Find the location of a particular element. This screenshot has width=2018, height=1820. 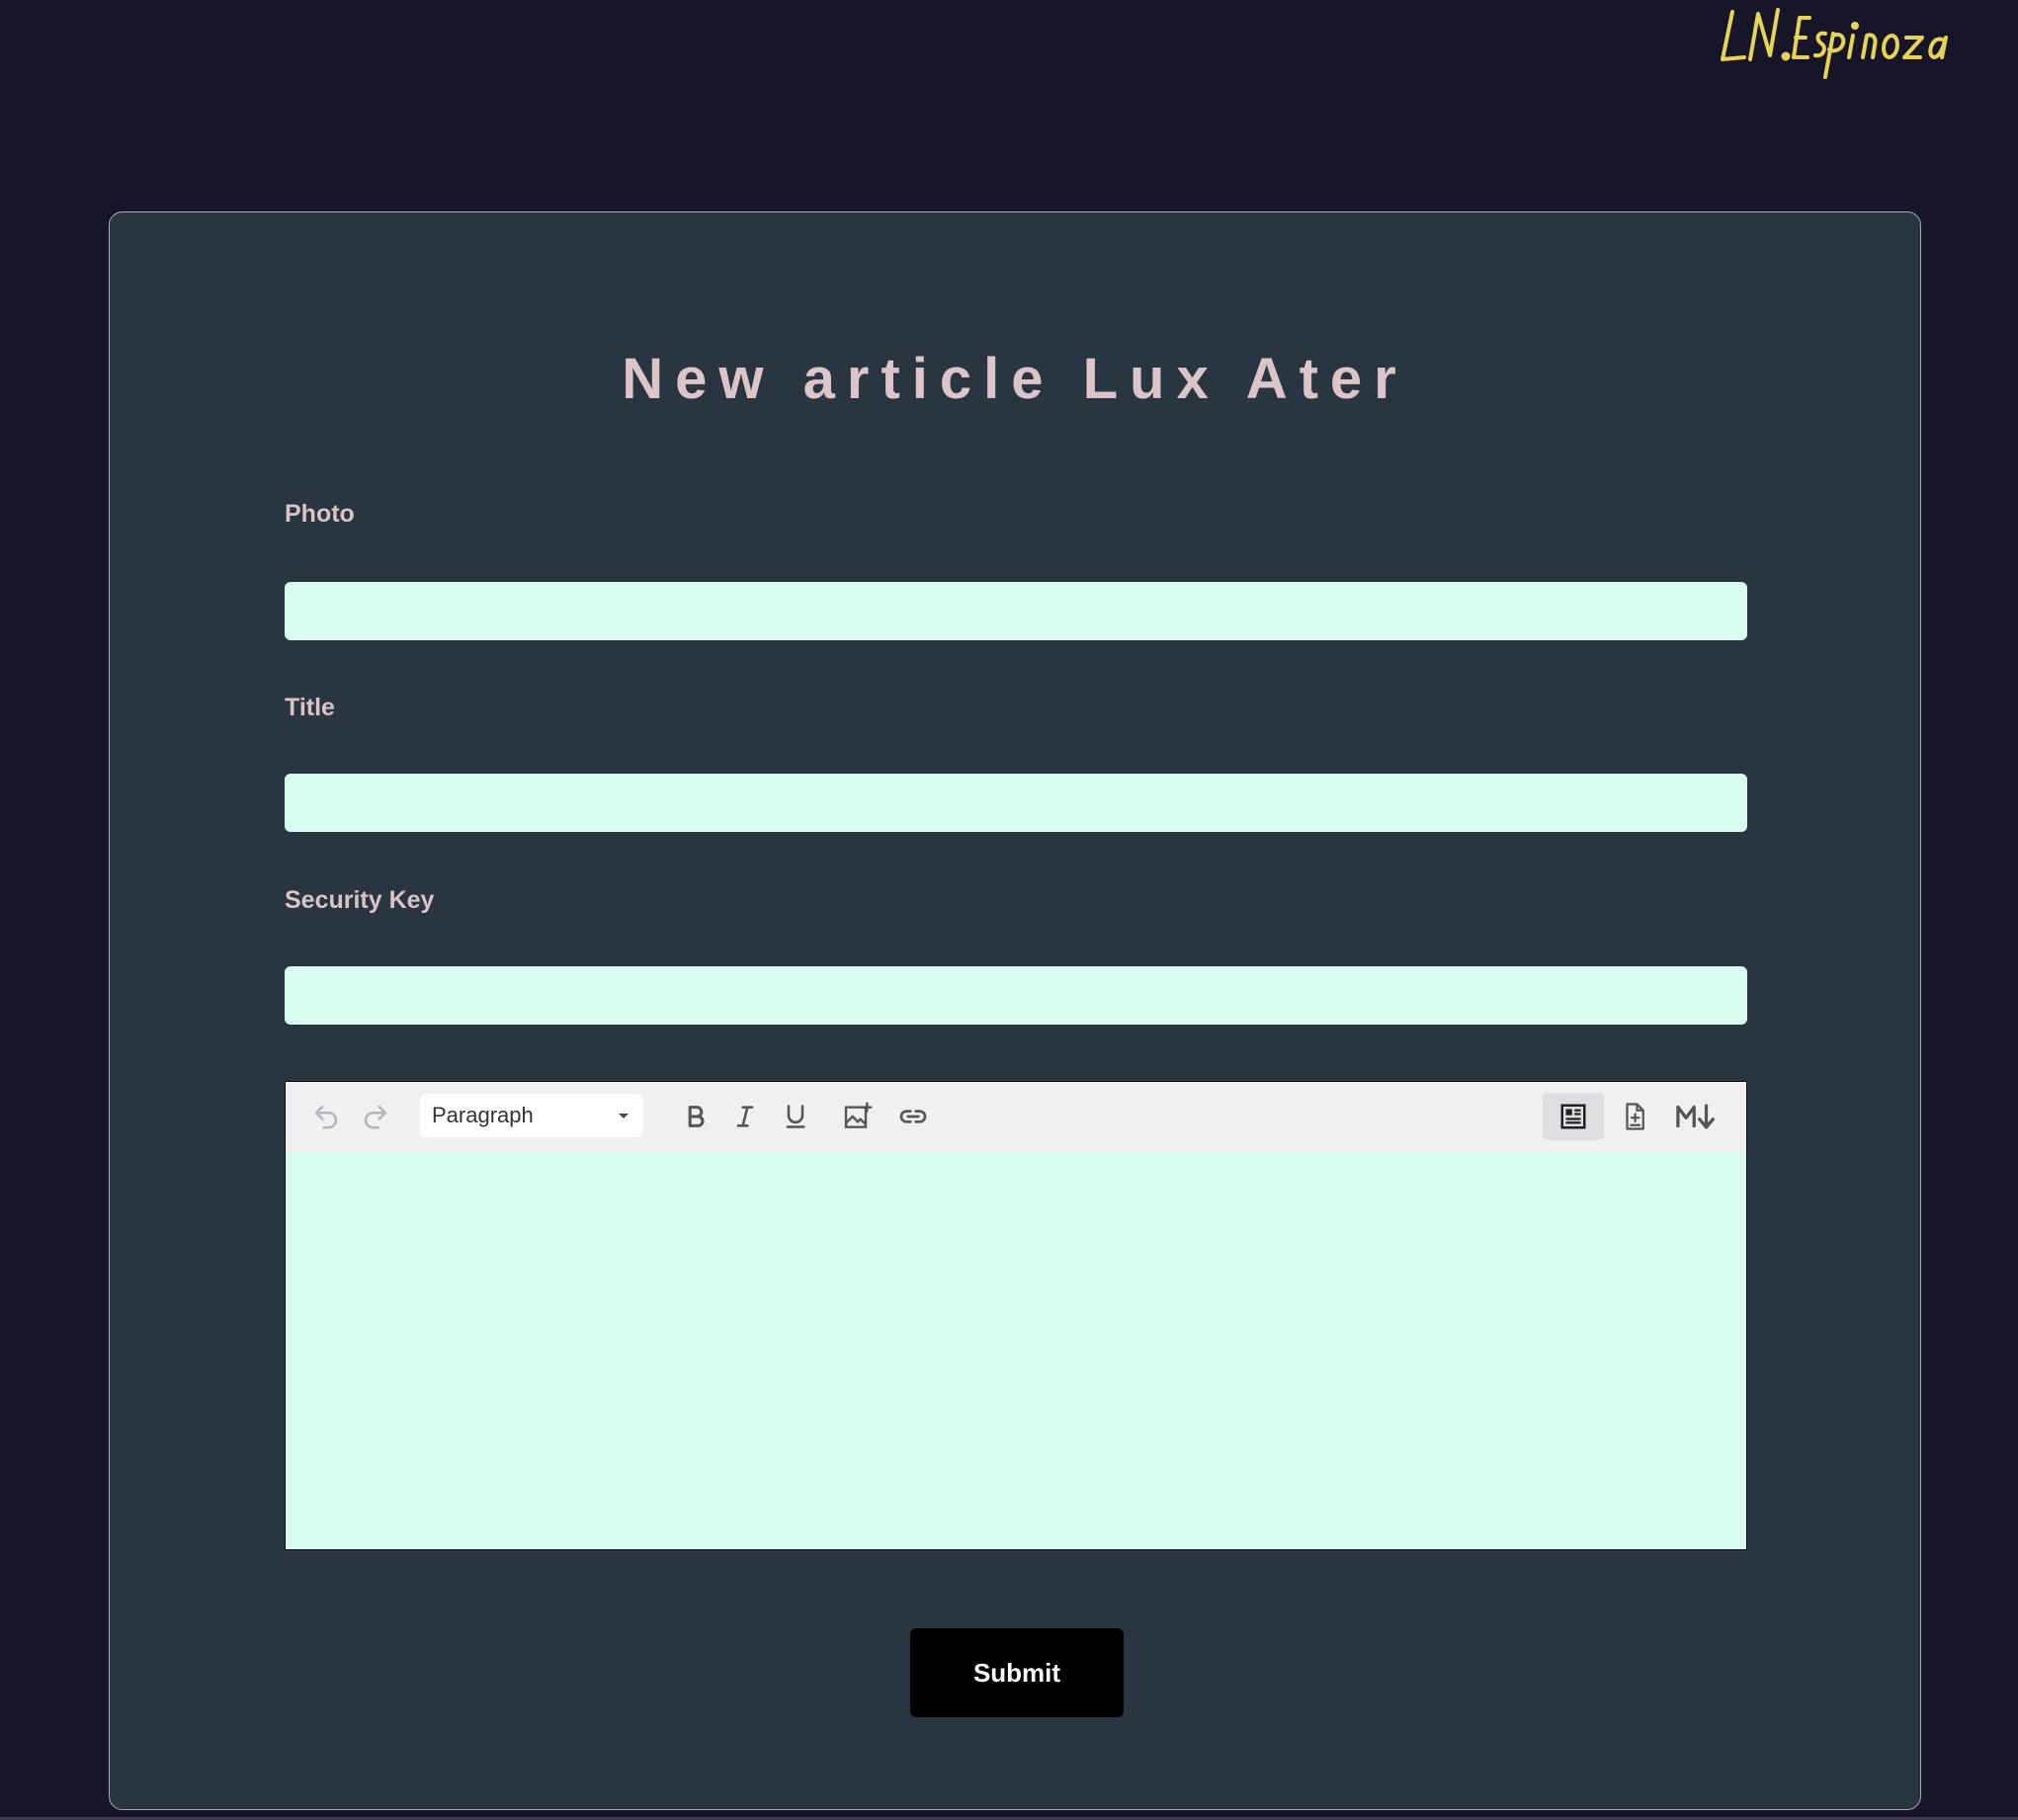

title-label: Title is located at coordinates (310, 707).